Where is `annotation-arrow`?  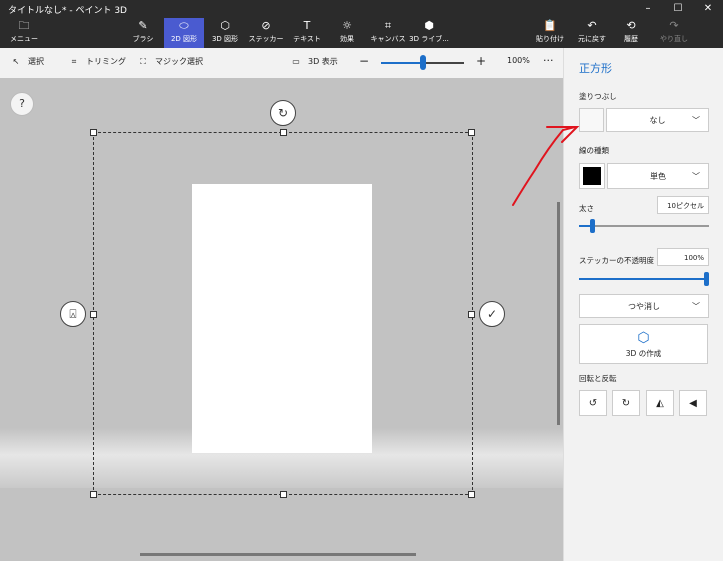 annotation-arrow is located at coordinates (546, 166).